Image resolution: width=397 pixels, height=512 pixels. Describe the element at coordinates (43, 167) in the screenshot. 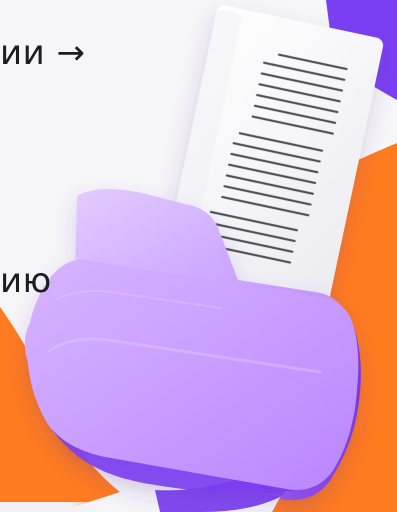

I see `hero-text: ии → ию` at that location.